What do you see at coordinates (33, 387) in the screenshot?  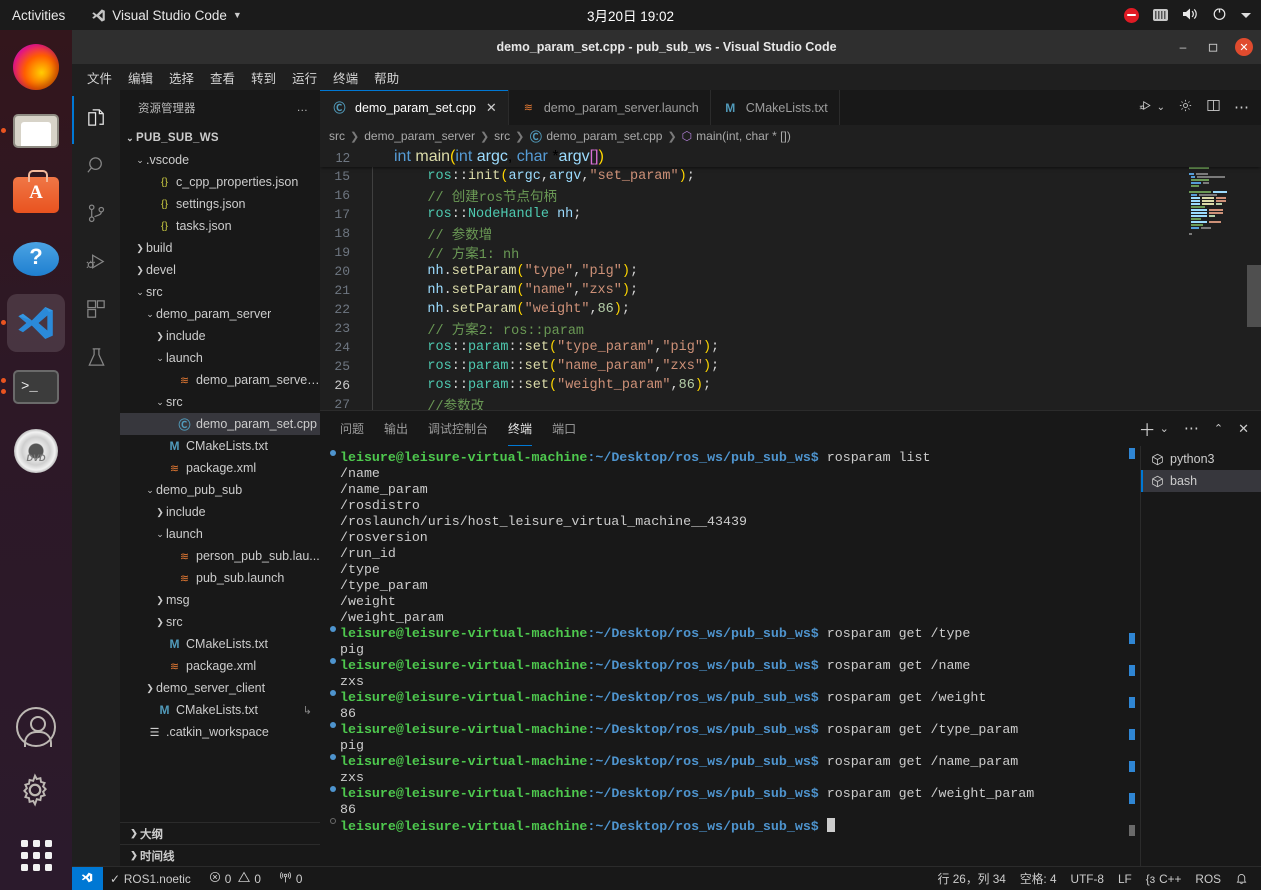 I see `dock-item-terminal: >_` at bounding box center [33, 387].